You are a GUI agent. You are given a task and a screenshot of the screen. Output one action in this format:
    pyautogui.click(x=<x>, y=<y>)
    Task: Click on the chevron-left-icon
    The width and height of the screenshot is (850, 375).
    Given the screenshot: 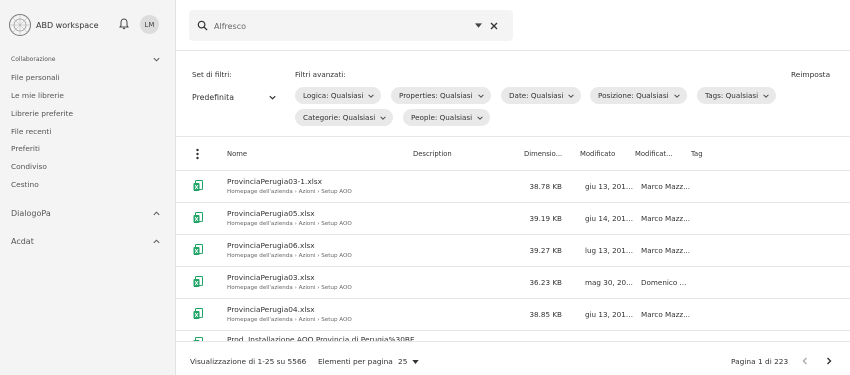 What is the action you would take?
    pyautogui.click(x=805, y=361)
    